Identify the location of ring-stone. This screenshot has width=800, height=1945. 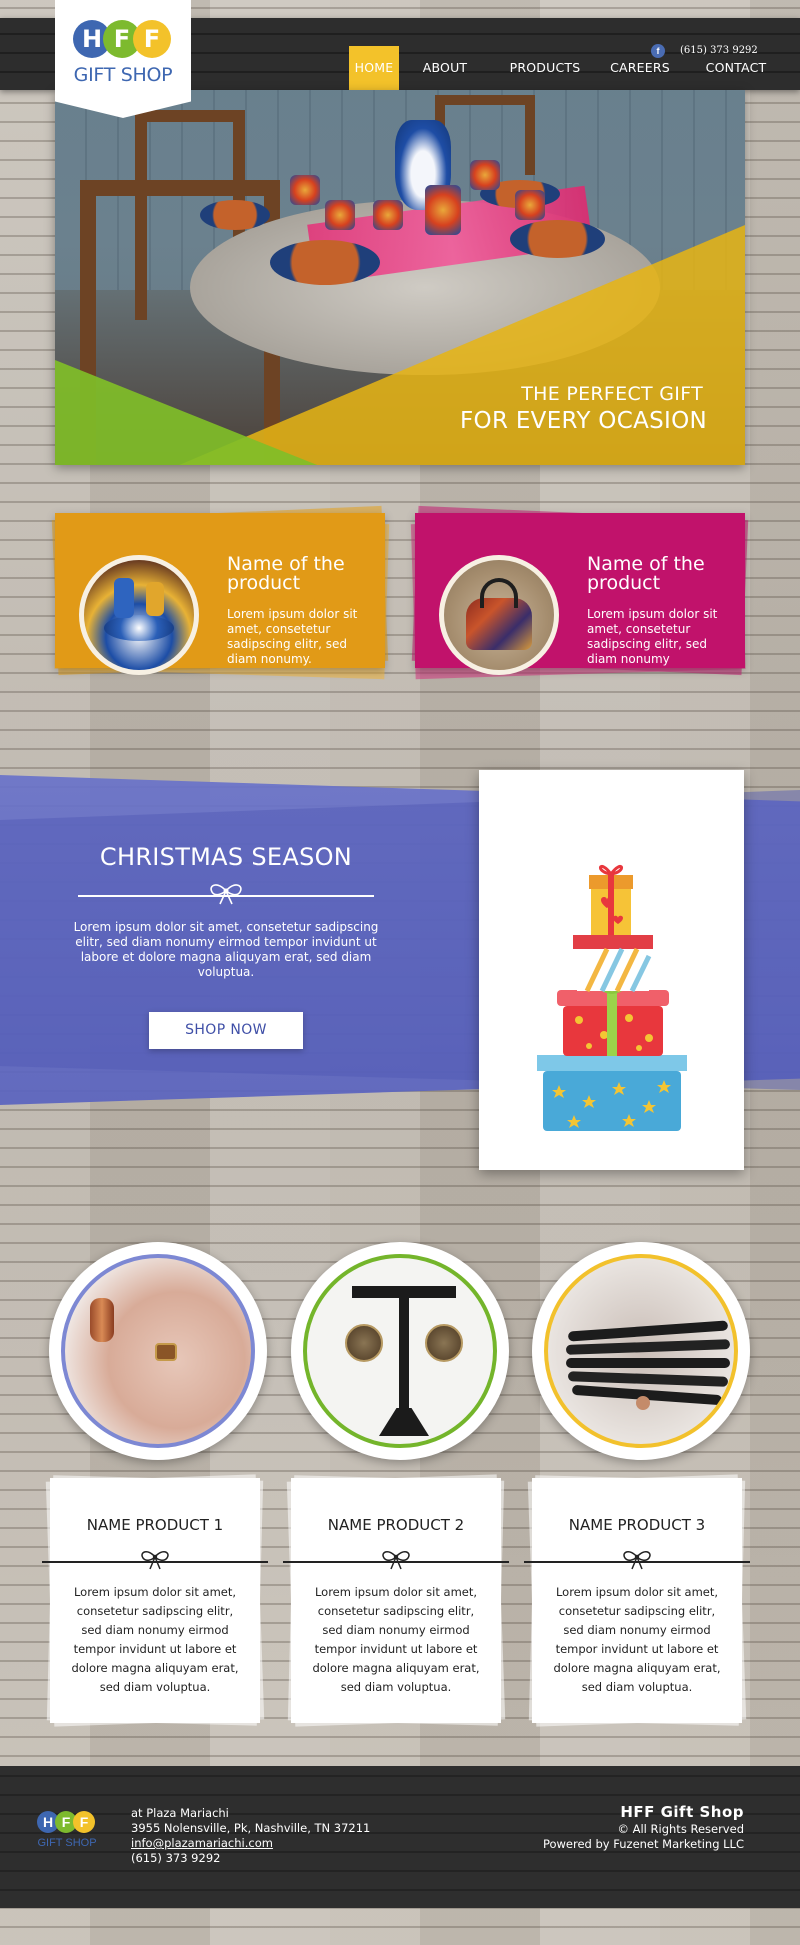
(166, 1352).